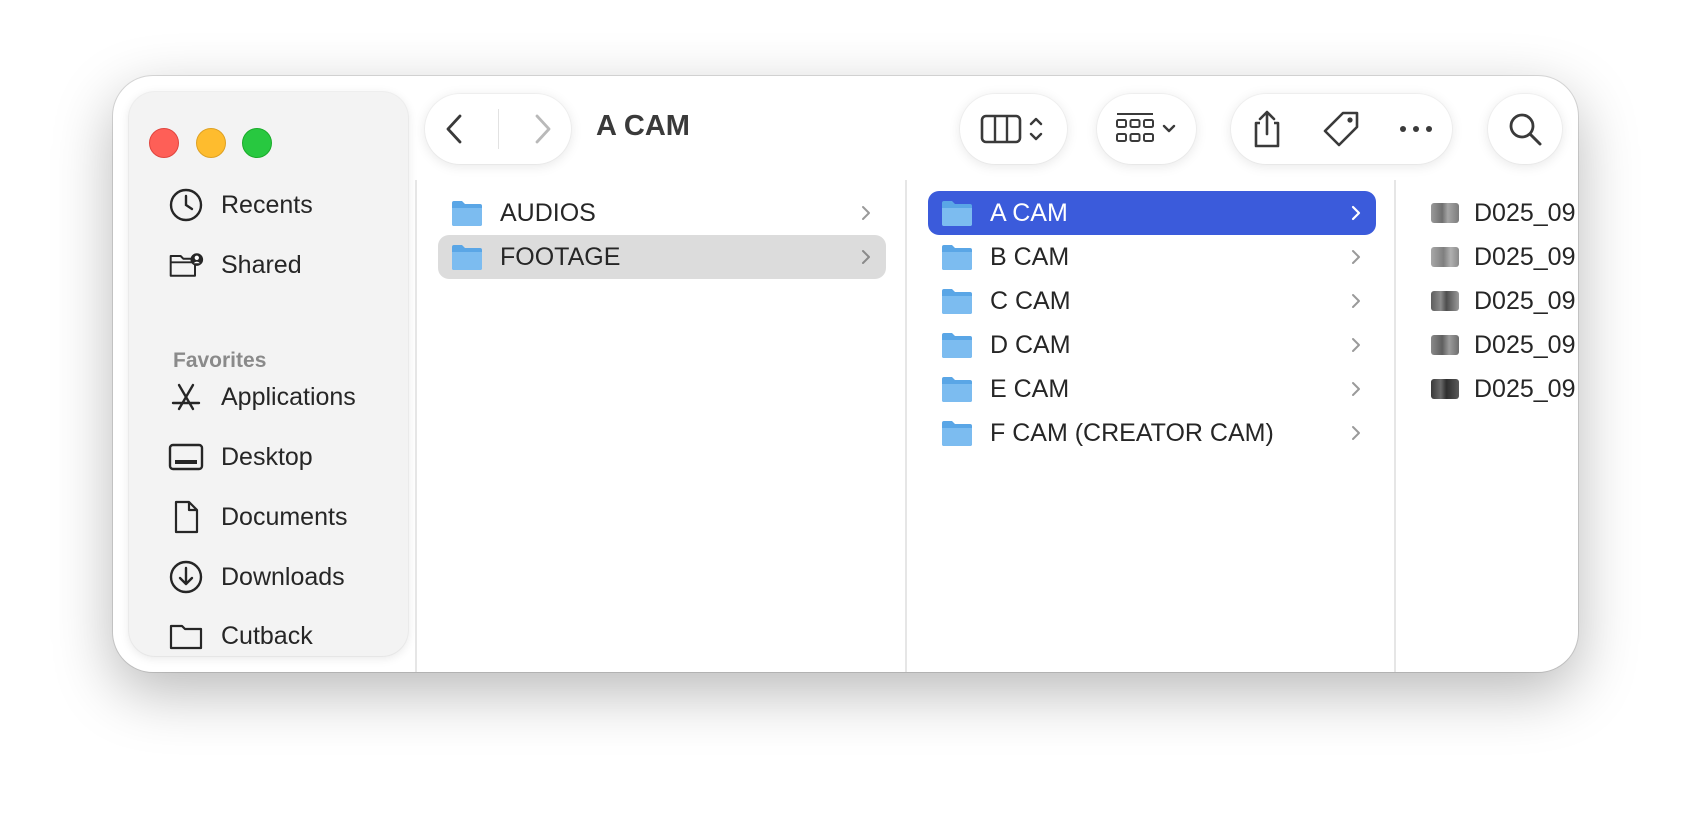  What do you see at coordinates (1030, 300) in the screenshot?
I see `row-label: C CAM` at bounding box center [1030, 300].